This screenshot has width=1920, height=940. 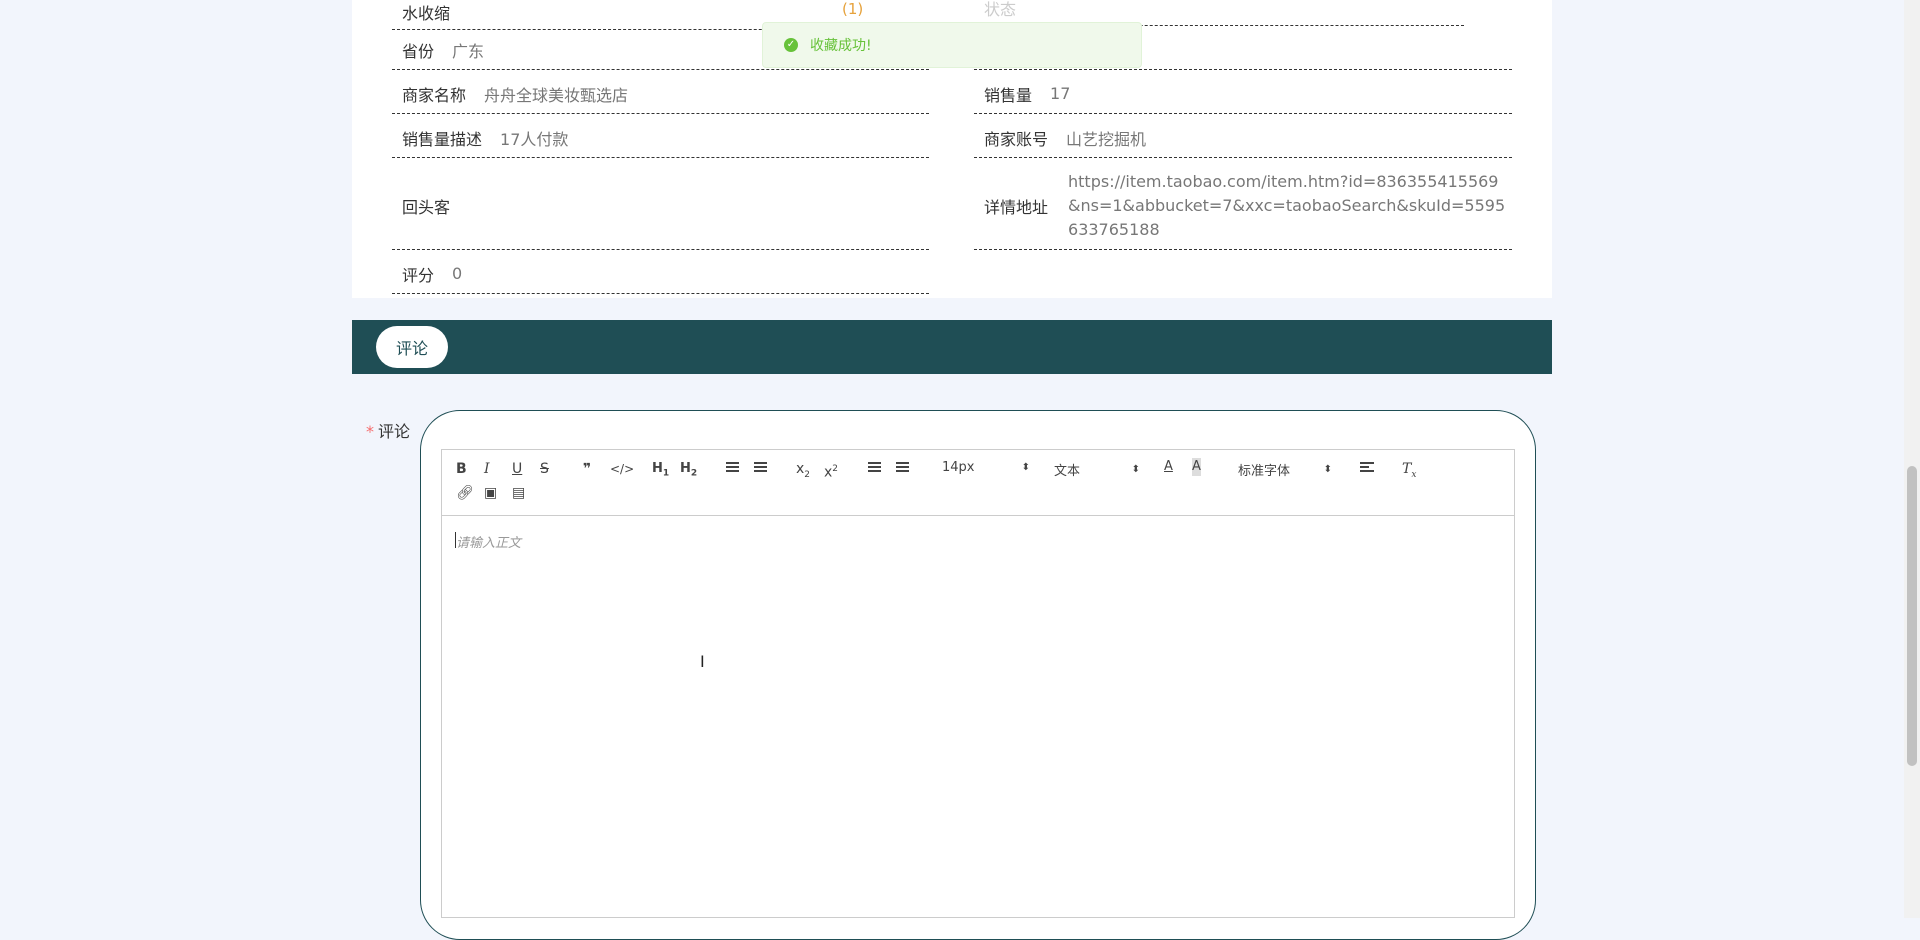 What do you see at coordinates (902, 469) in the screenshot?
I see `indent-icon` at bounding box center [902, 469].